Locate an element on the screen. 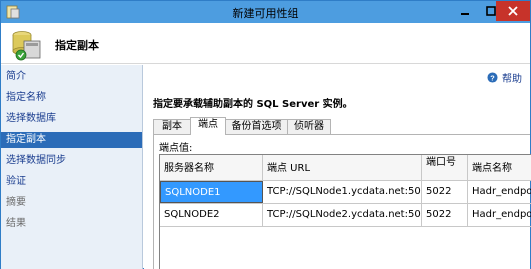  endpoint-values-label: 端点值: is located at coordinates (176, 148).